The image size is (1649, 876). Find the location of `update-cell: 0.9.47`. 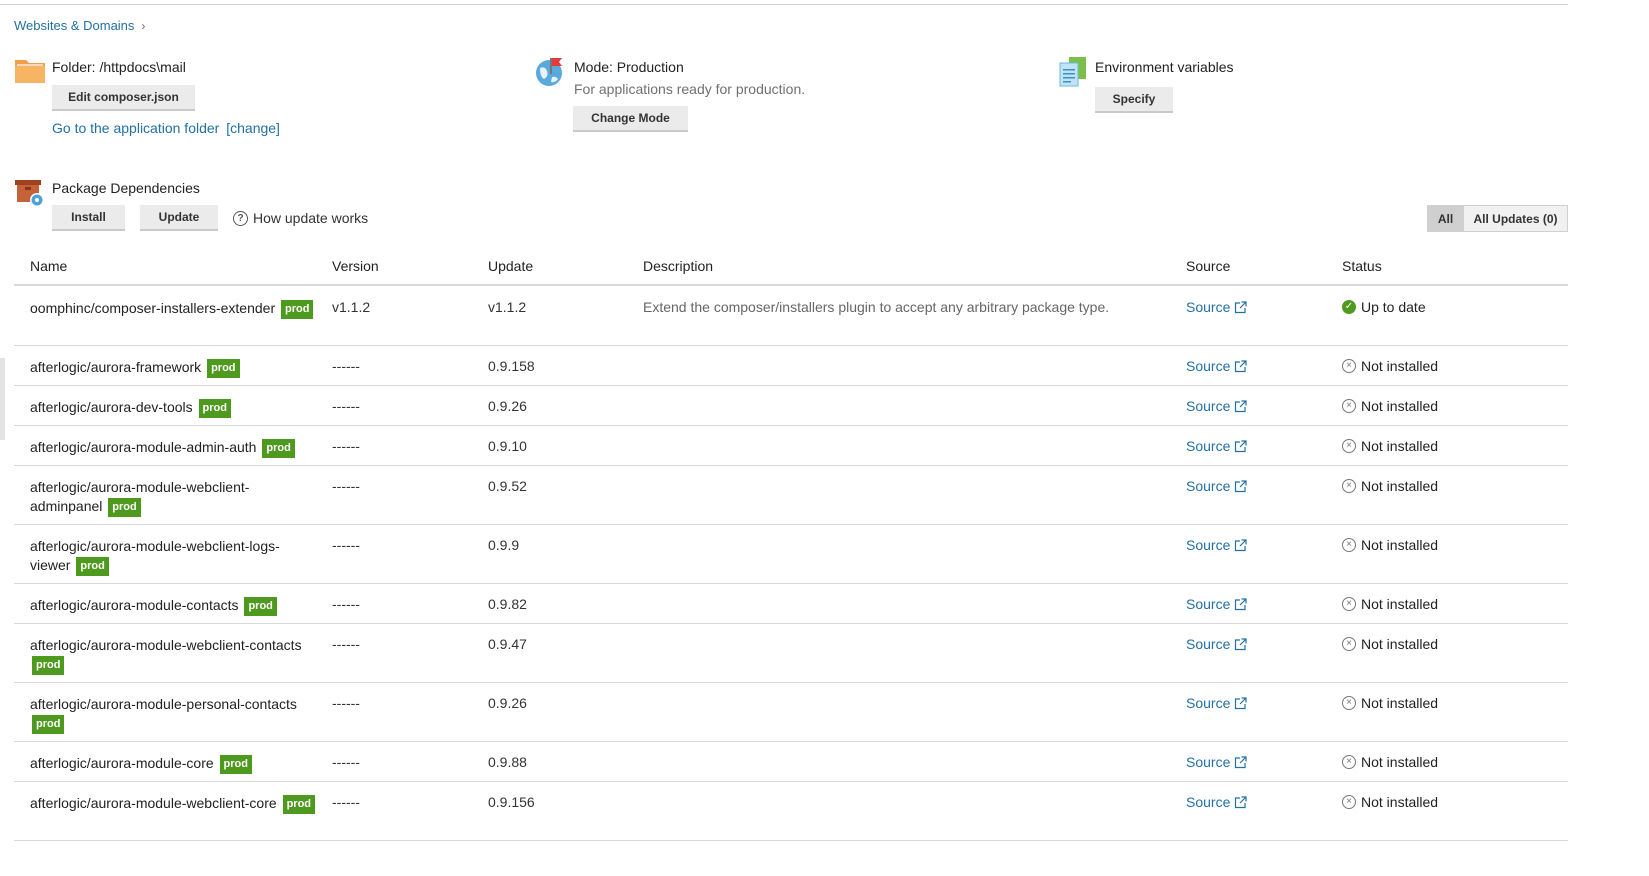

update-cell: 0.9.47 is located at coordinates (507, 644).